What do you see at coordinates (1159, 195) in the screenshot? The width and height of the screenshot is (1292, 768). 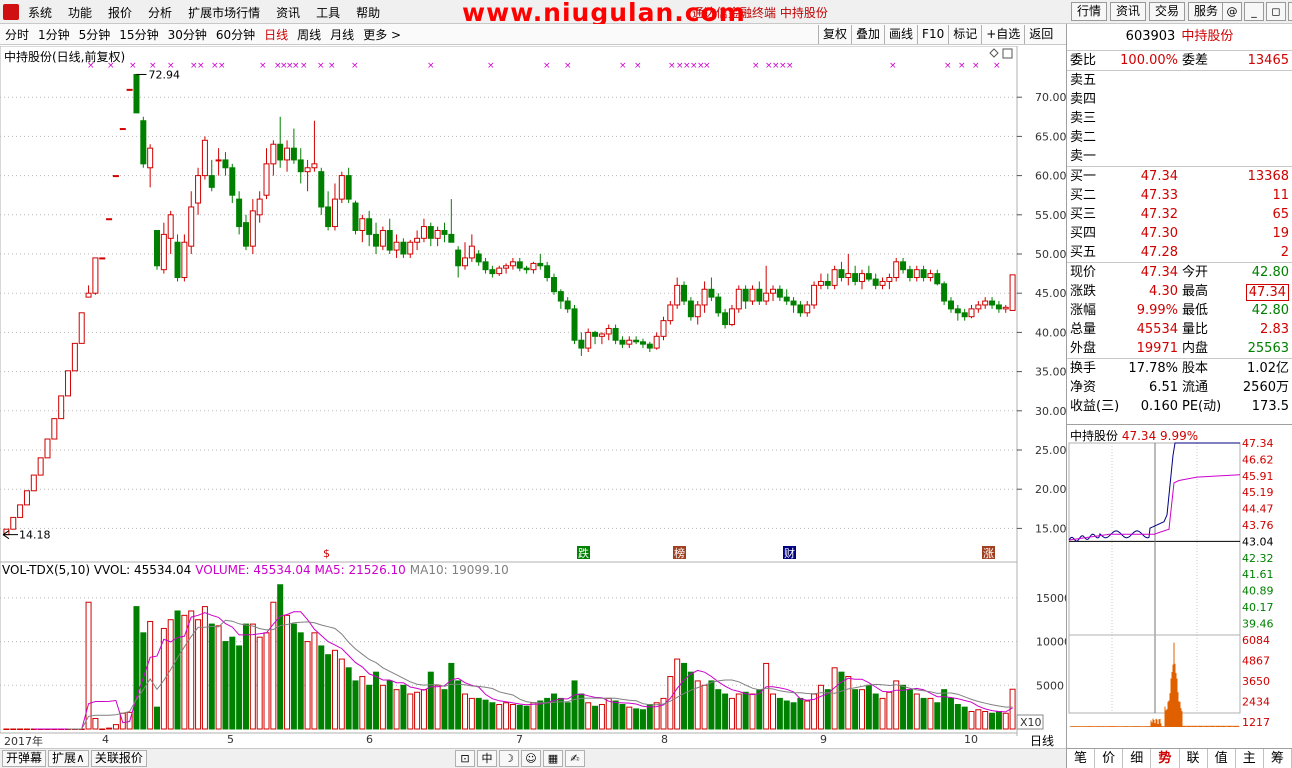 I see `order-price: 47.33` at bounding box center [1159, 195].